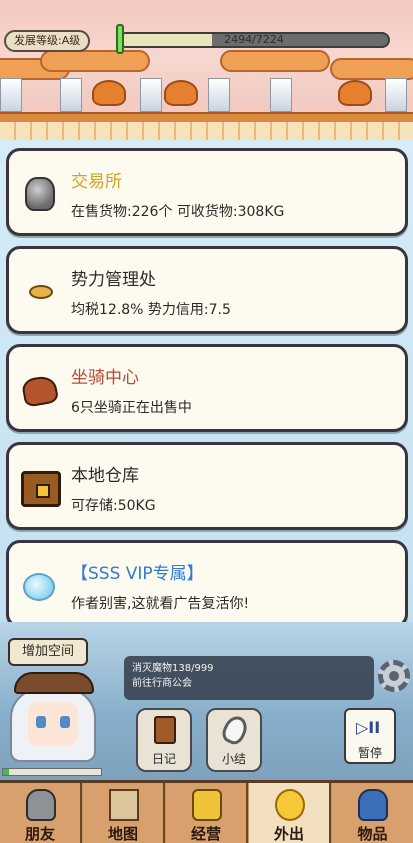  I want to click on diary-button: 日记, so click(164, 740).